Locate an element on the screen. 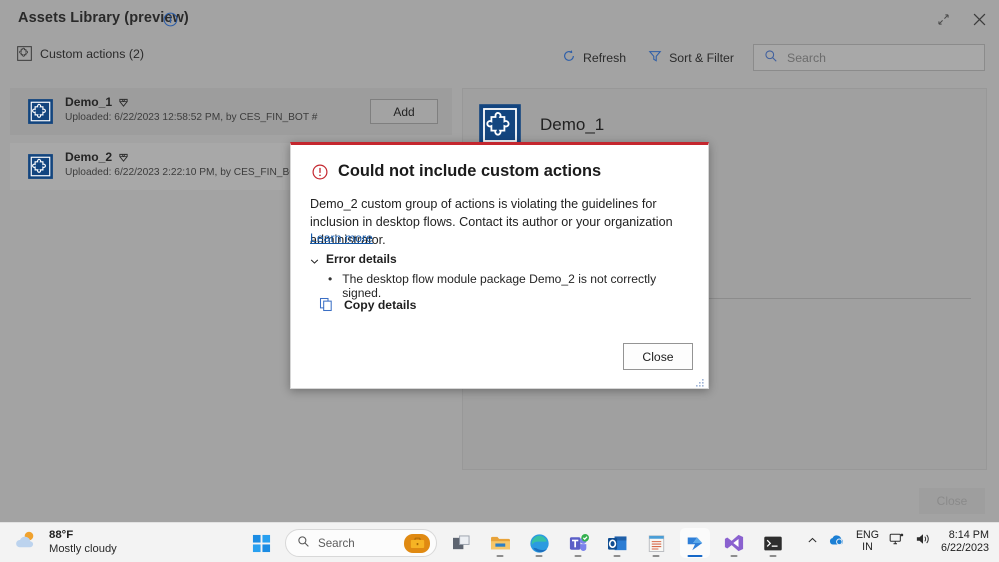  list-item-name: Demo_1 is located at coordinates (89, 102).